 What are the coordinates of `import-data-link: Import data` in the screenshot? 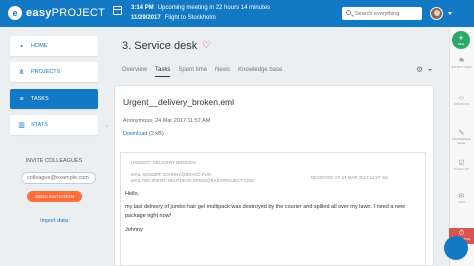 It's located at (54, 221).